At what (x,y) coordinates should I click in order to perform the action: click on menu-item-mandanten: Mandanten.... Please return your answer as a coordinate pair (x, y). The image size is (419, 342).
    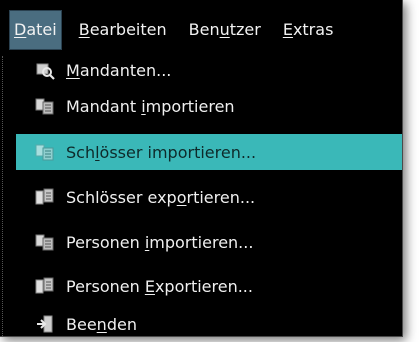
    Looking at the image, I should click on (209, 70).